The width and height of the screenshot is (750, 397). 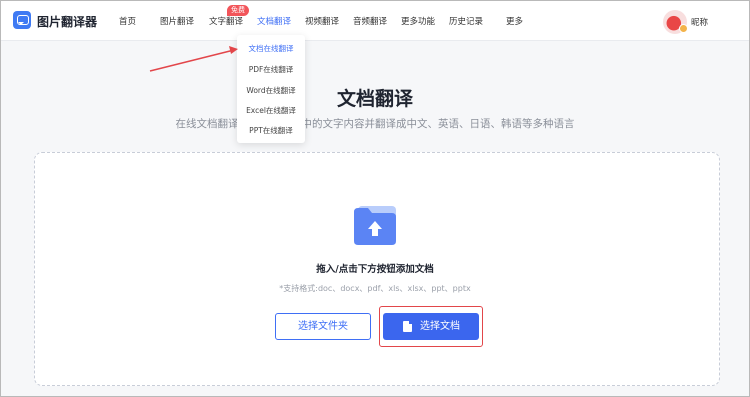 I want to click on upload-hint: 拖入/点击下方按钮添加文档, so click(x=375, y=269).